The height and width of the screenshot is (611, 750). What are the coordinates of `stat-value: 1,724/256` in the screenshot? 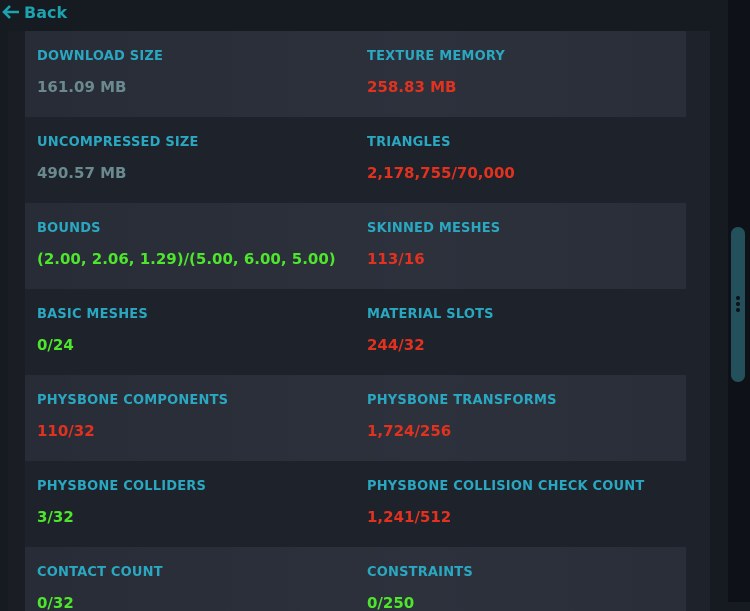 It's located at (409, 431).